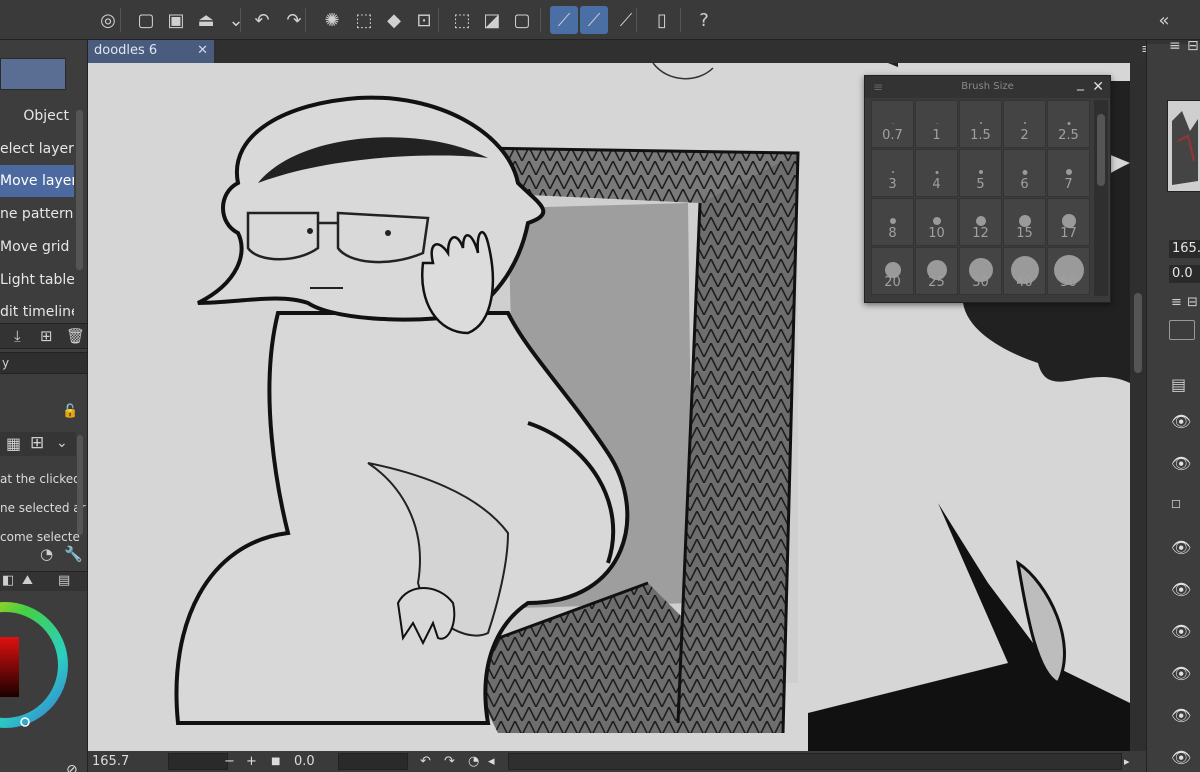  I want to click on collapse-panel-icon: «, so click(1164, 20).